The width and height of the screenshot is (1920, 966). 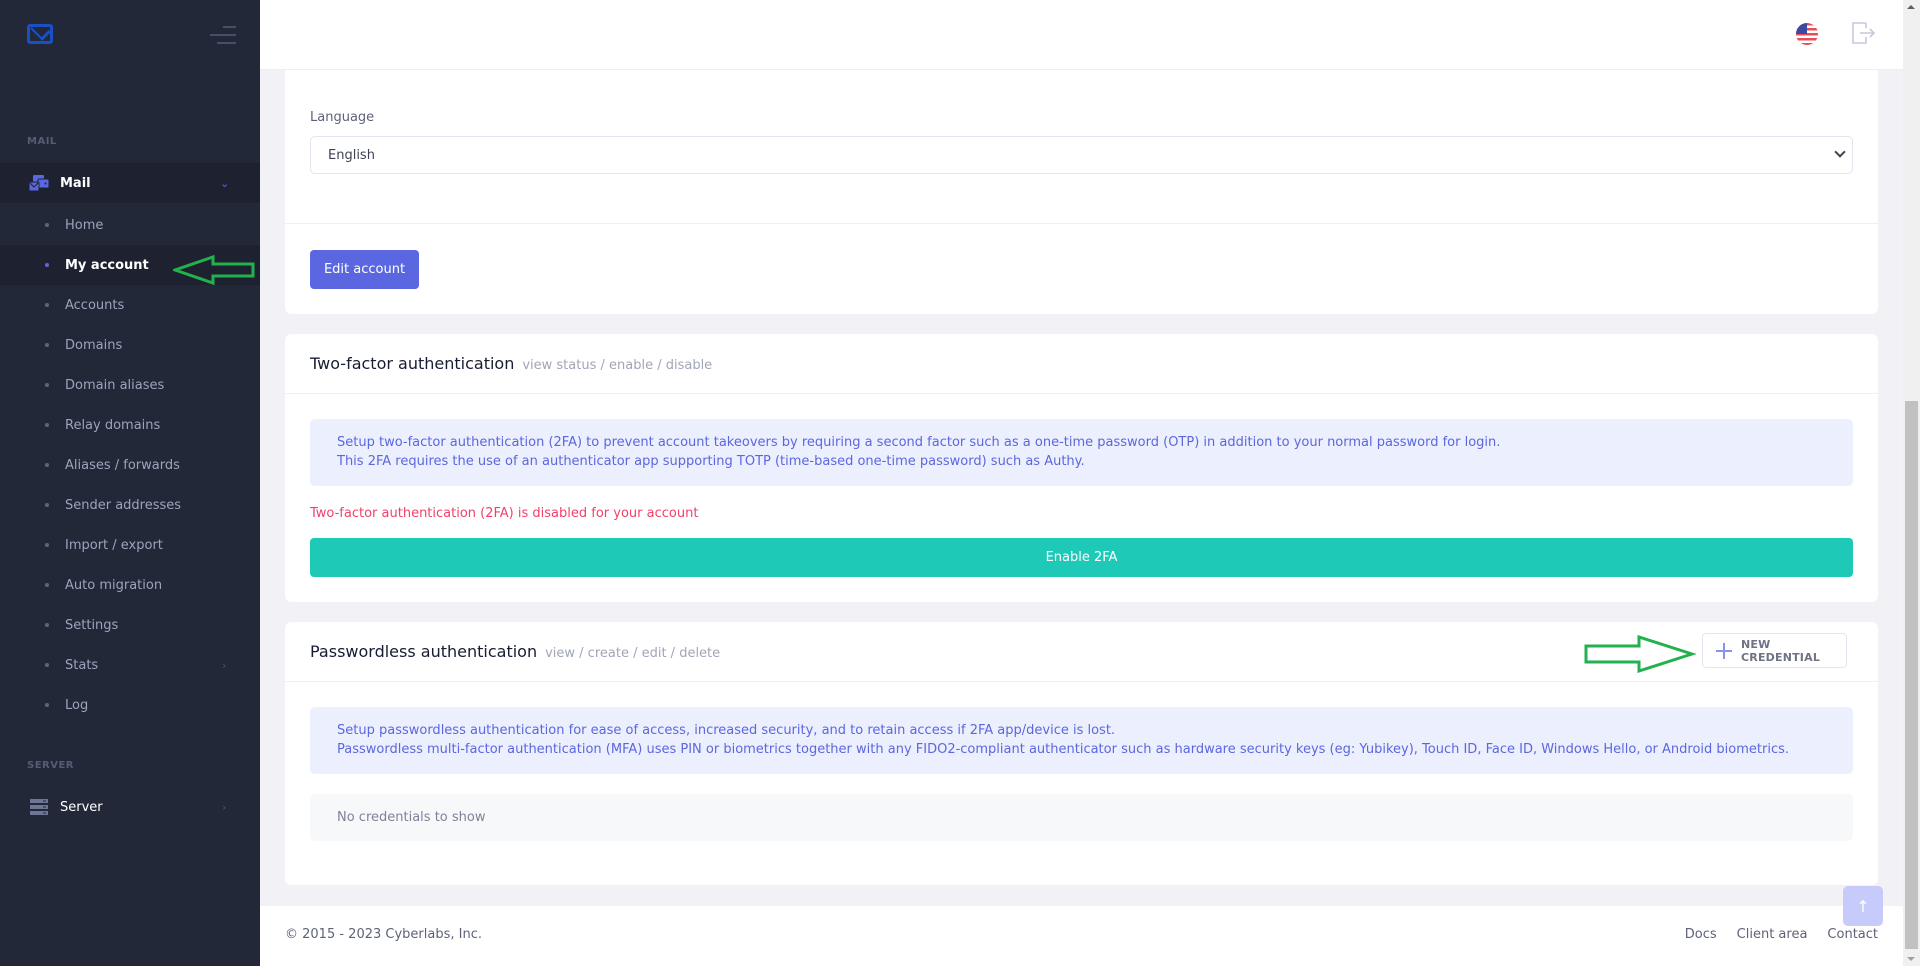 I want to click on menu-lines-icon, so click(x=222, y=35).